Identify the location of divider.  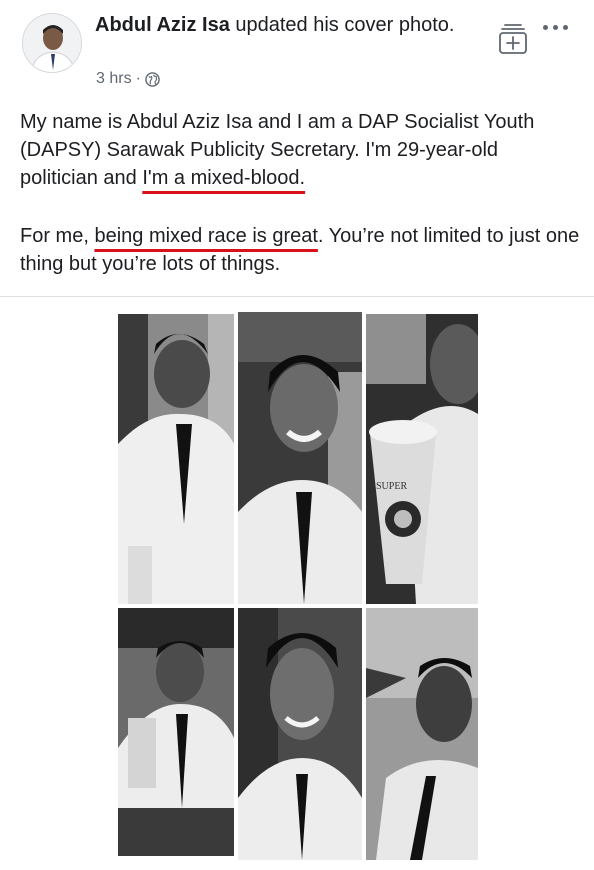
(297, 296).